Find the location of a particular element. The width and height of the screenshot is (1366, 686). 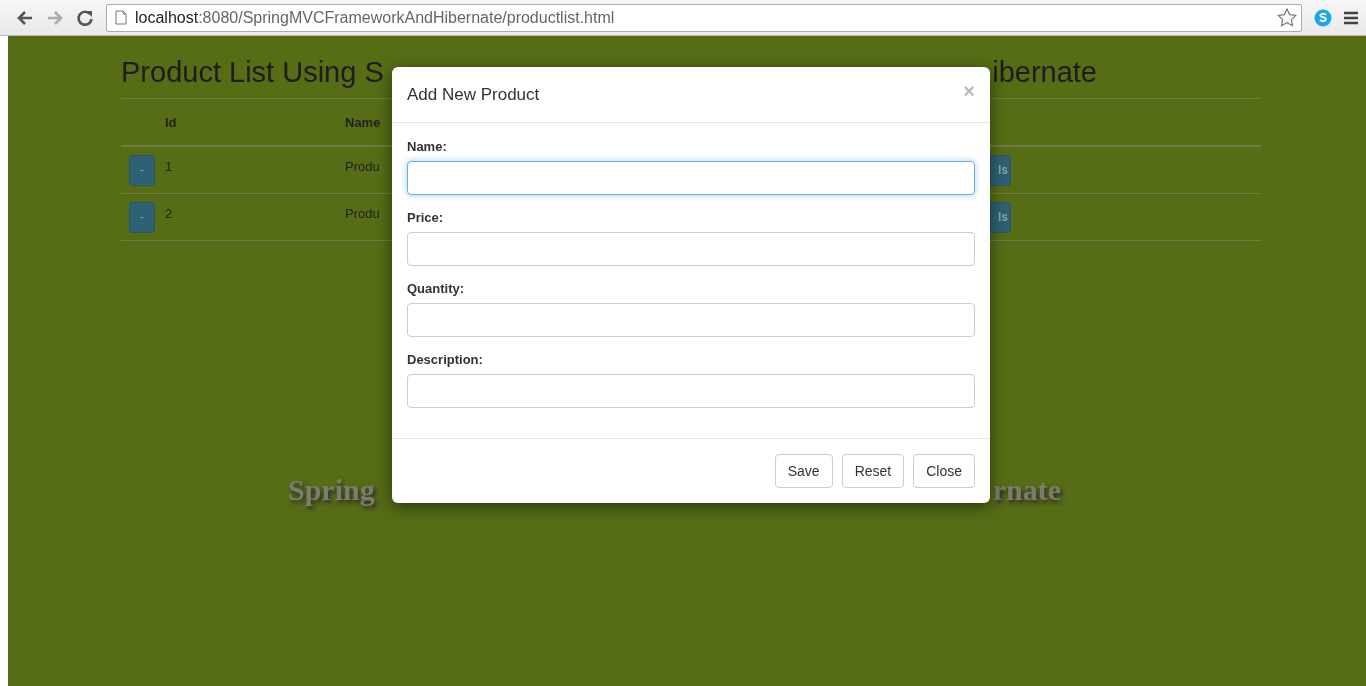

back-icon is located at coordinates (25, 17).